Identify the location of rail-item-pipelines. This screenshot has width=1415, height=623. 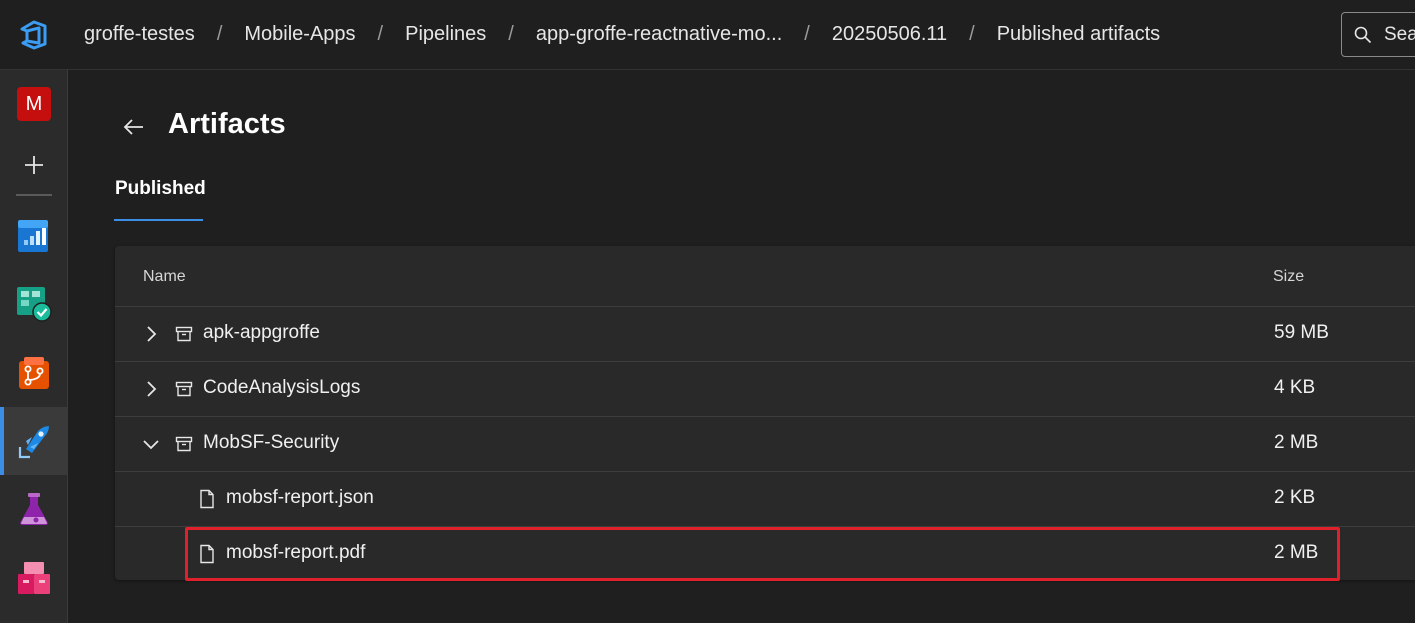
(34, 441).